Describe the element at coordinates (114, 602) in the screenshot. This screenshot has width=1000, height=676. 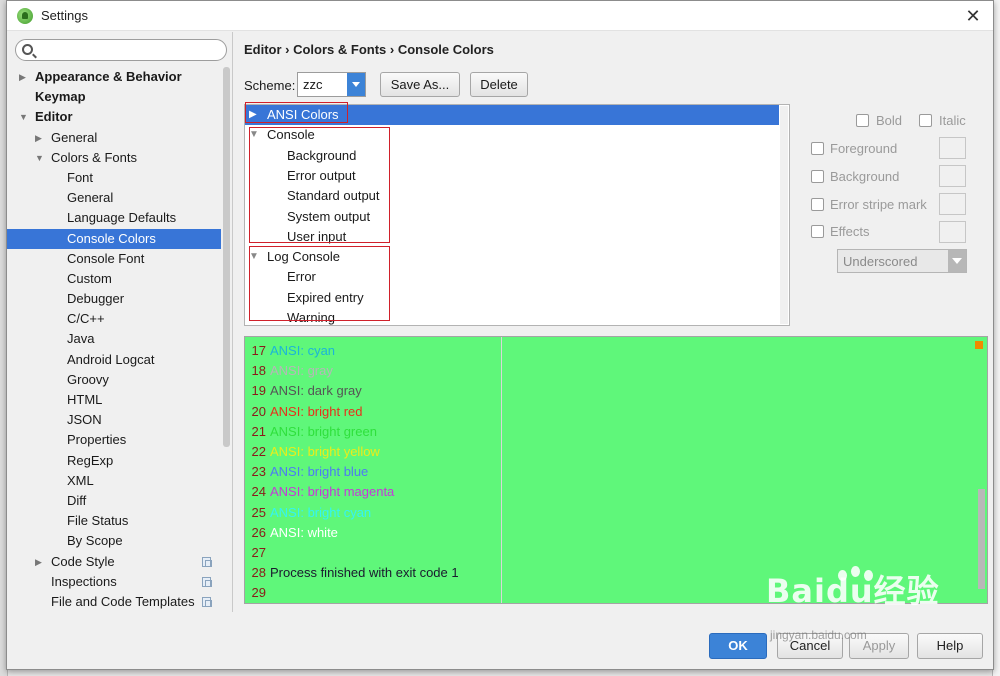
I see `sidebar-item: File and Code Templates` at that location.